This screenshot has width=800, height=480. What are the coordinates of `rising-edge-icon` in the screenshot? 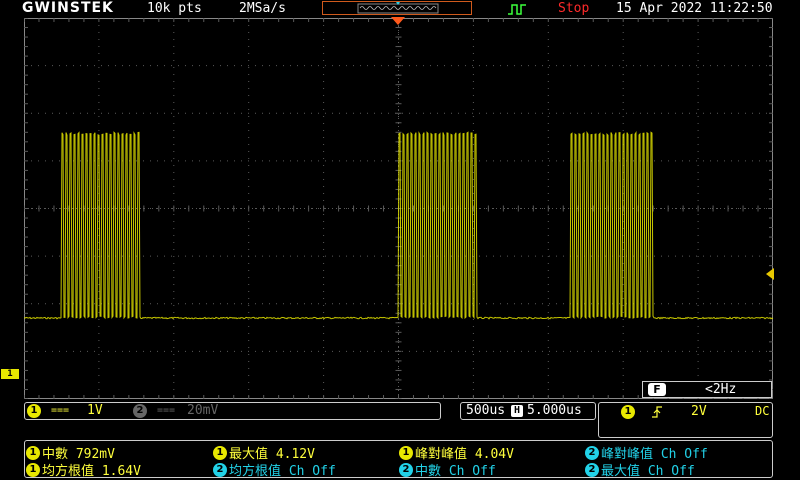 It's located at (657, 412).